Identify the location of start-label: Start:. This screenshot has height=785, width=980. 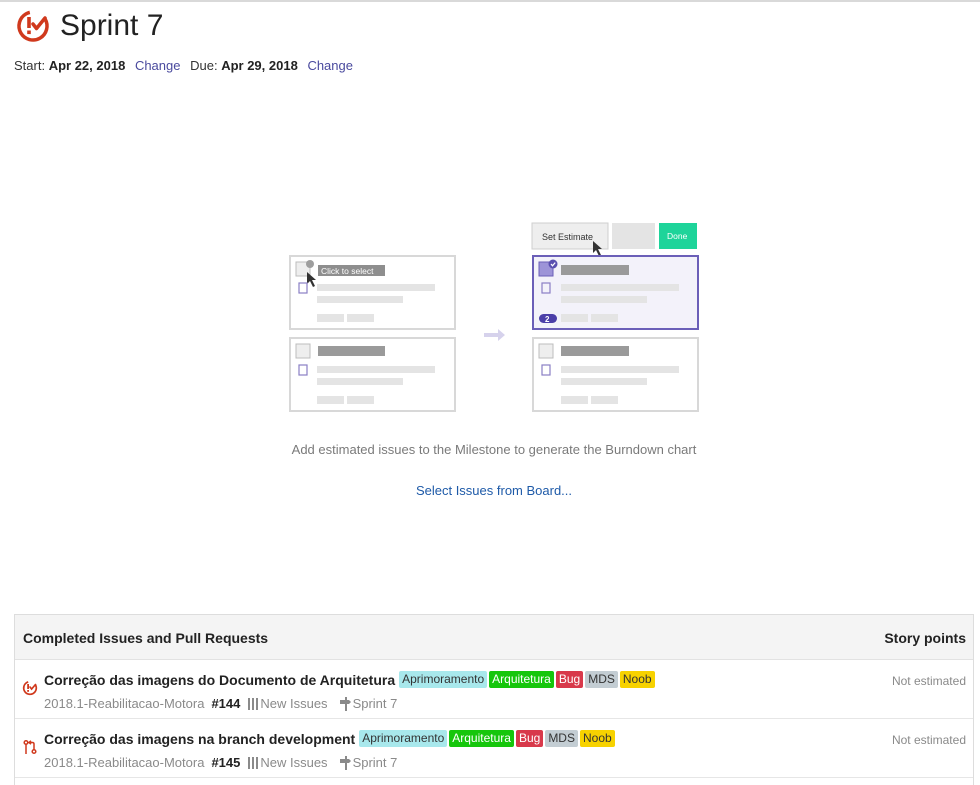
(30, 65).